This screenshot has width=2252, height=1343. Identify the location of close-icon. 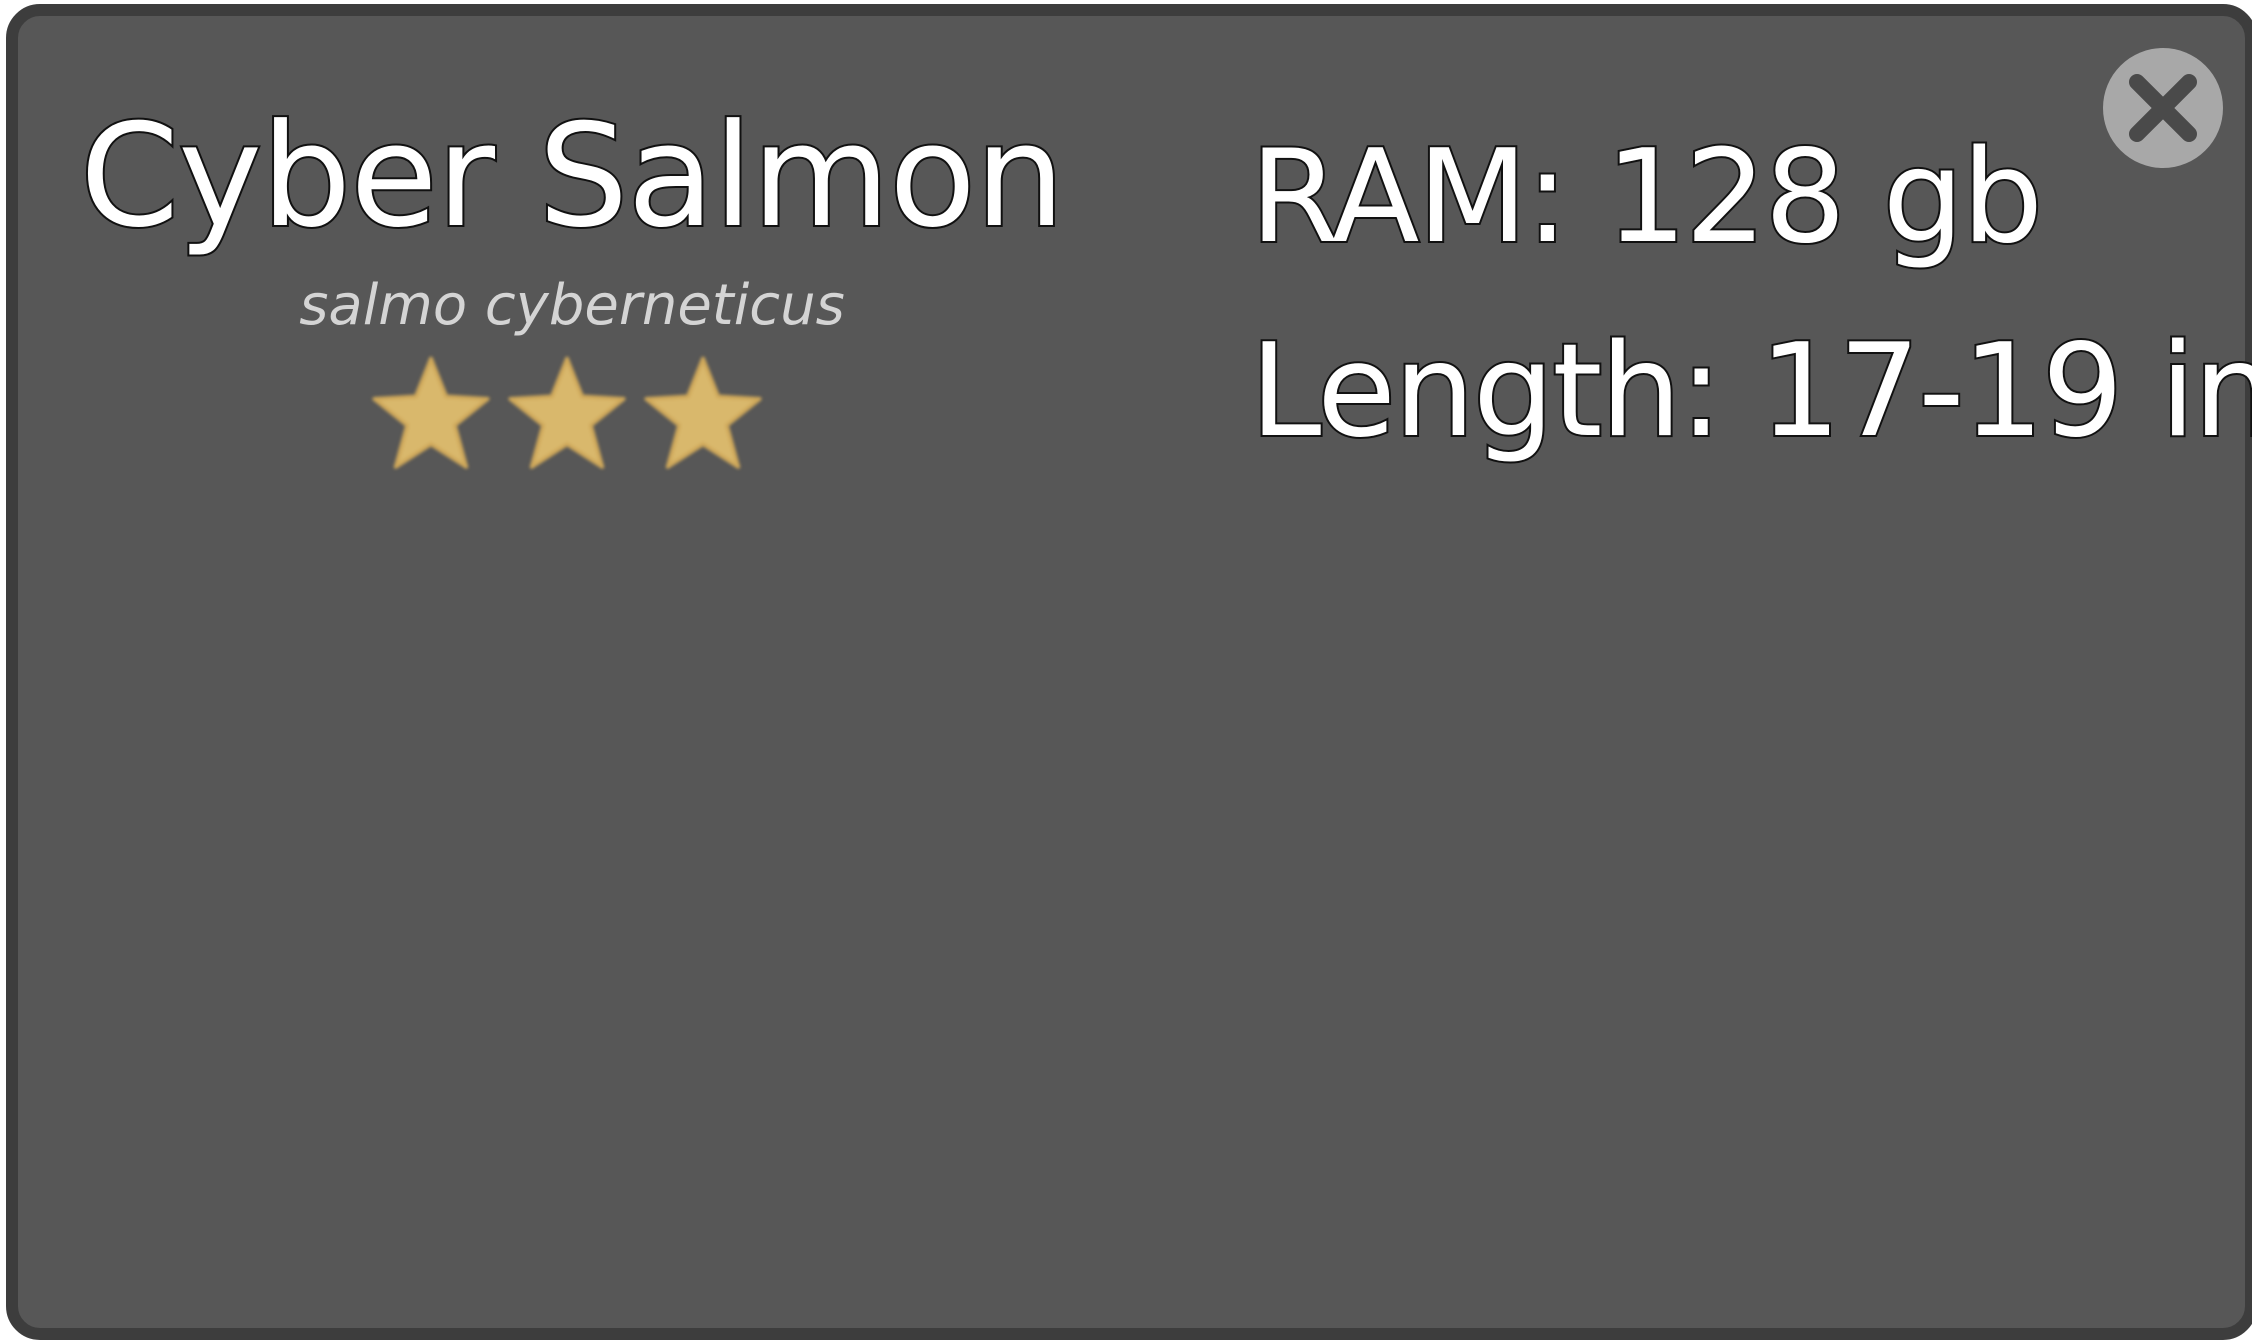
(2163, 108).